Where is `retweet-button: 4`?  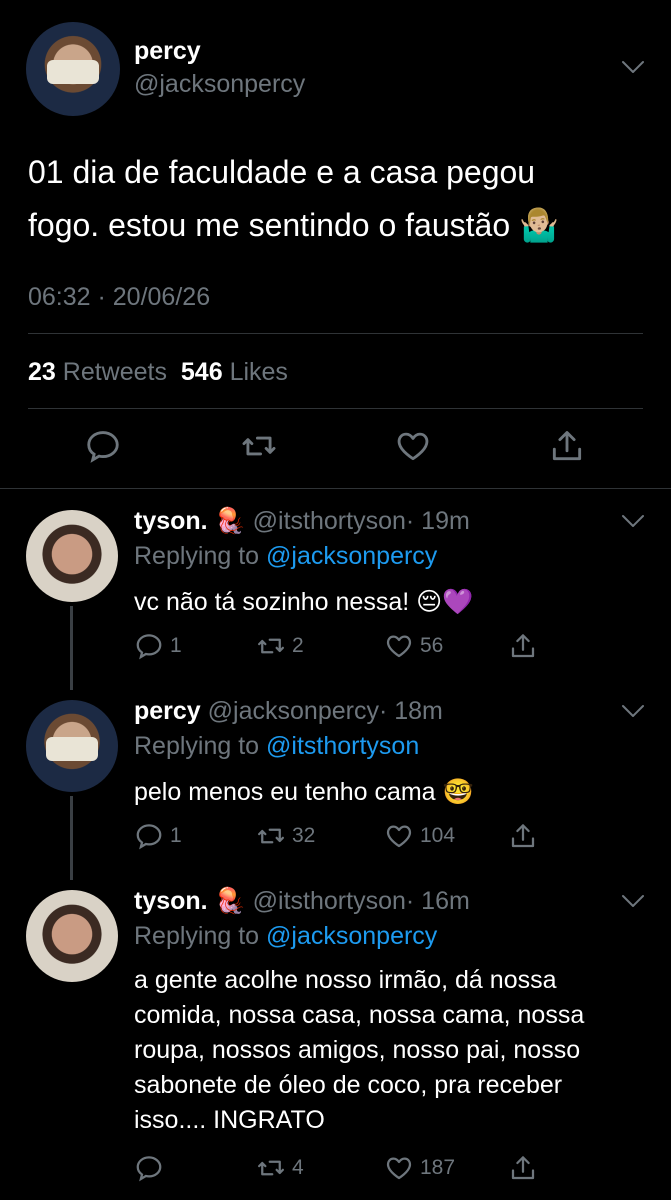 retweet-button: 4 is located at coordinates (280, 1168).